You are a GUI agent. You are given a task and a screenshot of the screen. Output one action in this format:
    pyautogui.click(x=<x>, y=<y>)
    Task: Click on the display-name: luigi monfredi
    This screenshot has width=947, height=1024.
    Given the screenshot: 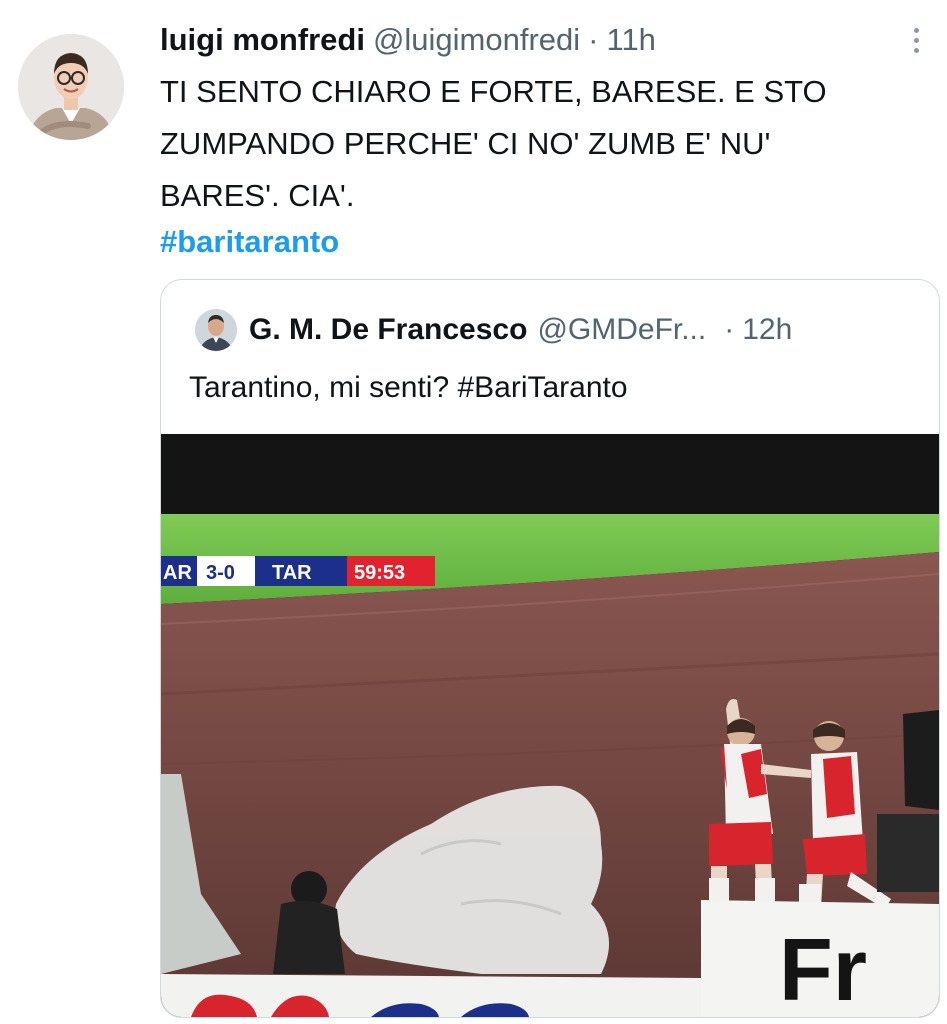 What is the action you would take?
    pyautogui.click(x=262, y=40)
    